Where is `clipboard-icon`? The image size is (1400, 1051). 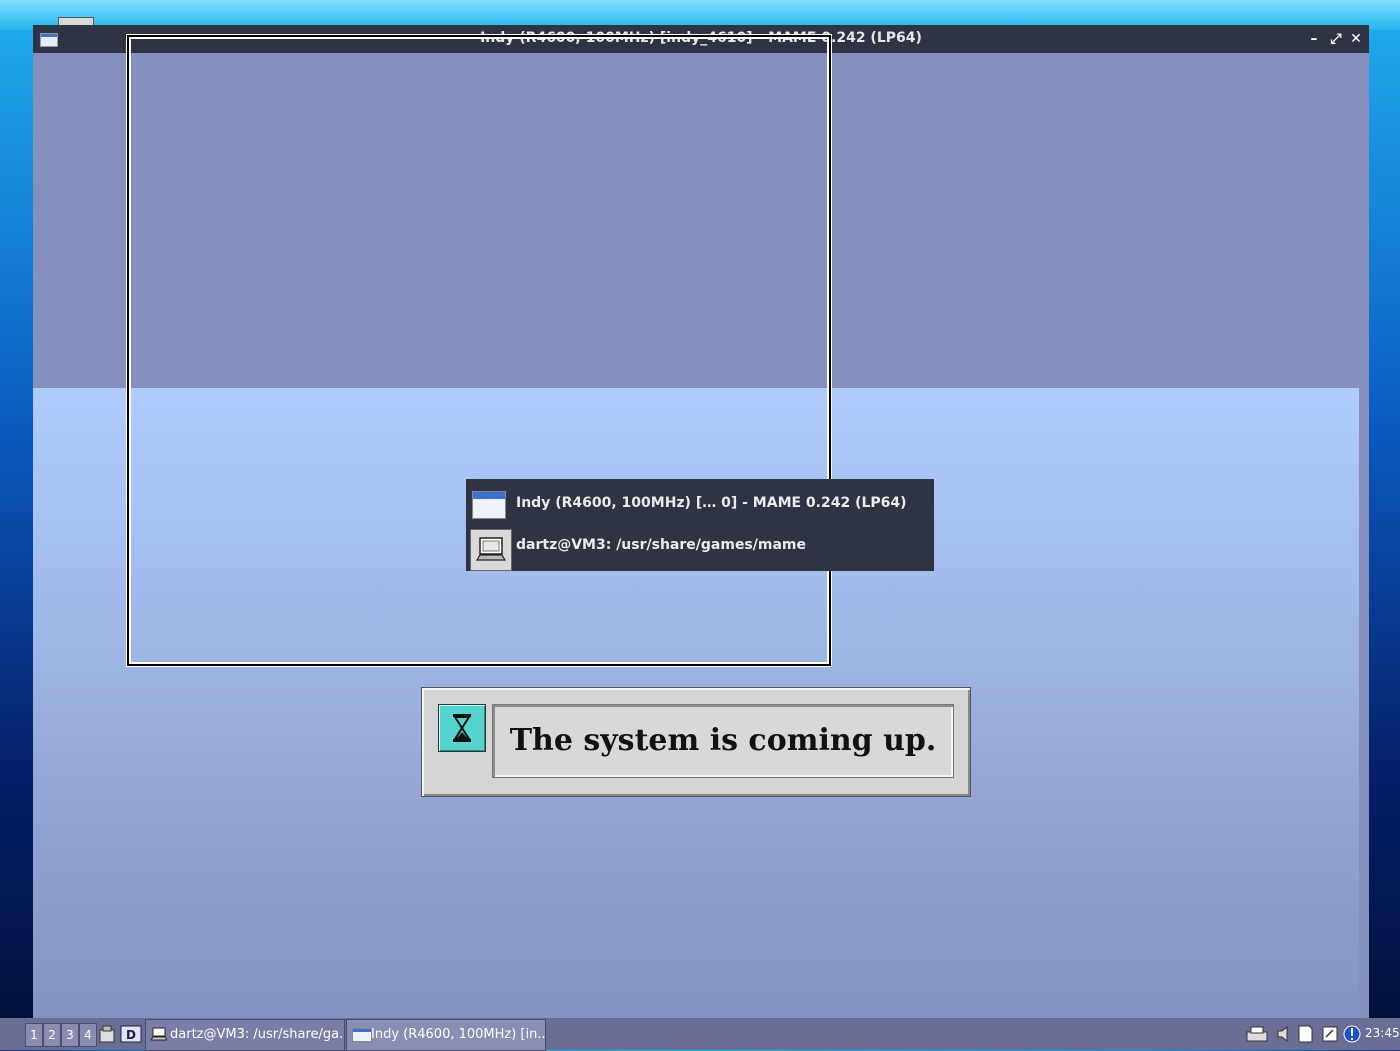 clipboard-icon is located at coordinates (1331, 1034).